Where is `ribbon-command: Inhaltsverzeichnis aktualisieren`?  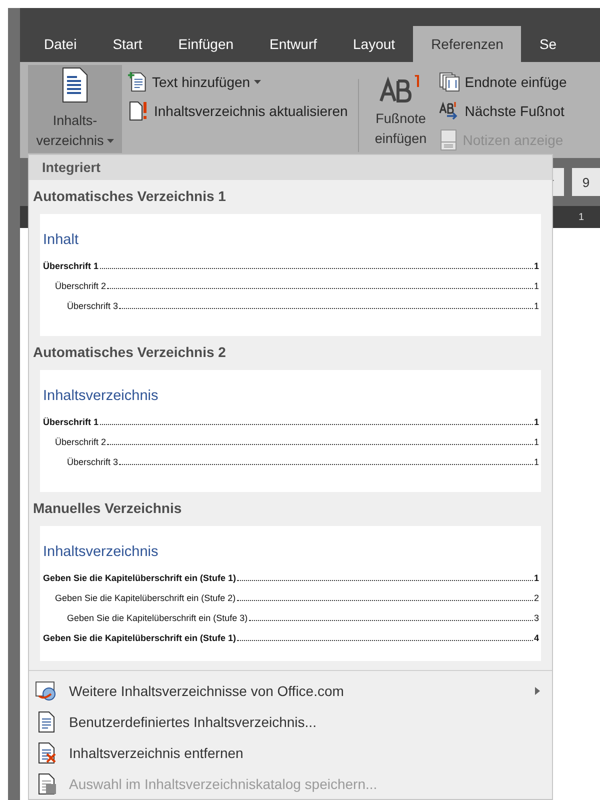 ribbon-command: Inhaltsverzeichnis aktualisieren is located at coordinates (238, 111).